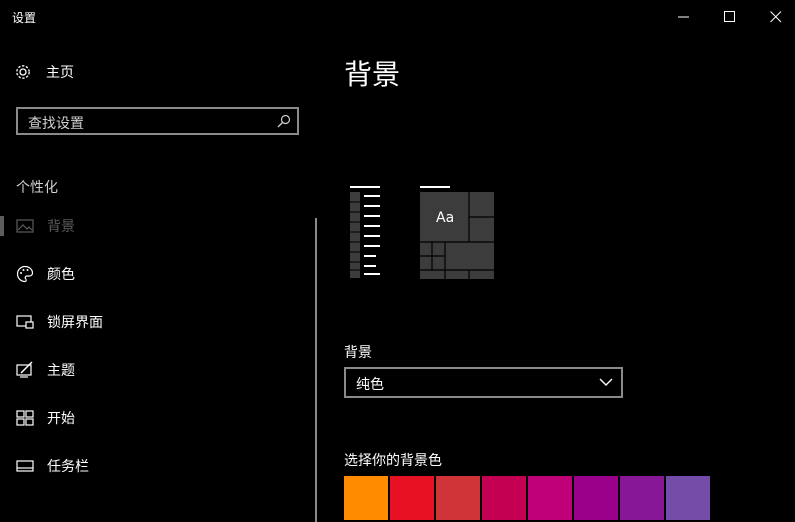 This screenshot has width=795, height=522. What do you see at coordinates (24, 18) in the screenshot?
I see `window-title: 设置` at bounding box center [24, 18].